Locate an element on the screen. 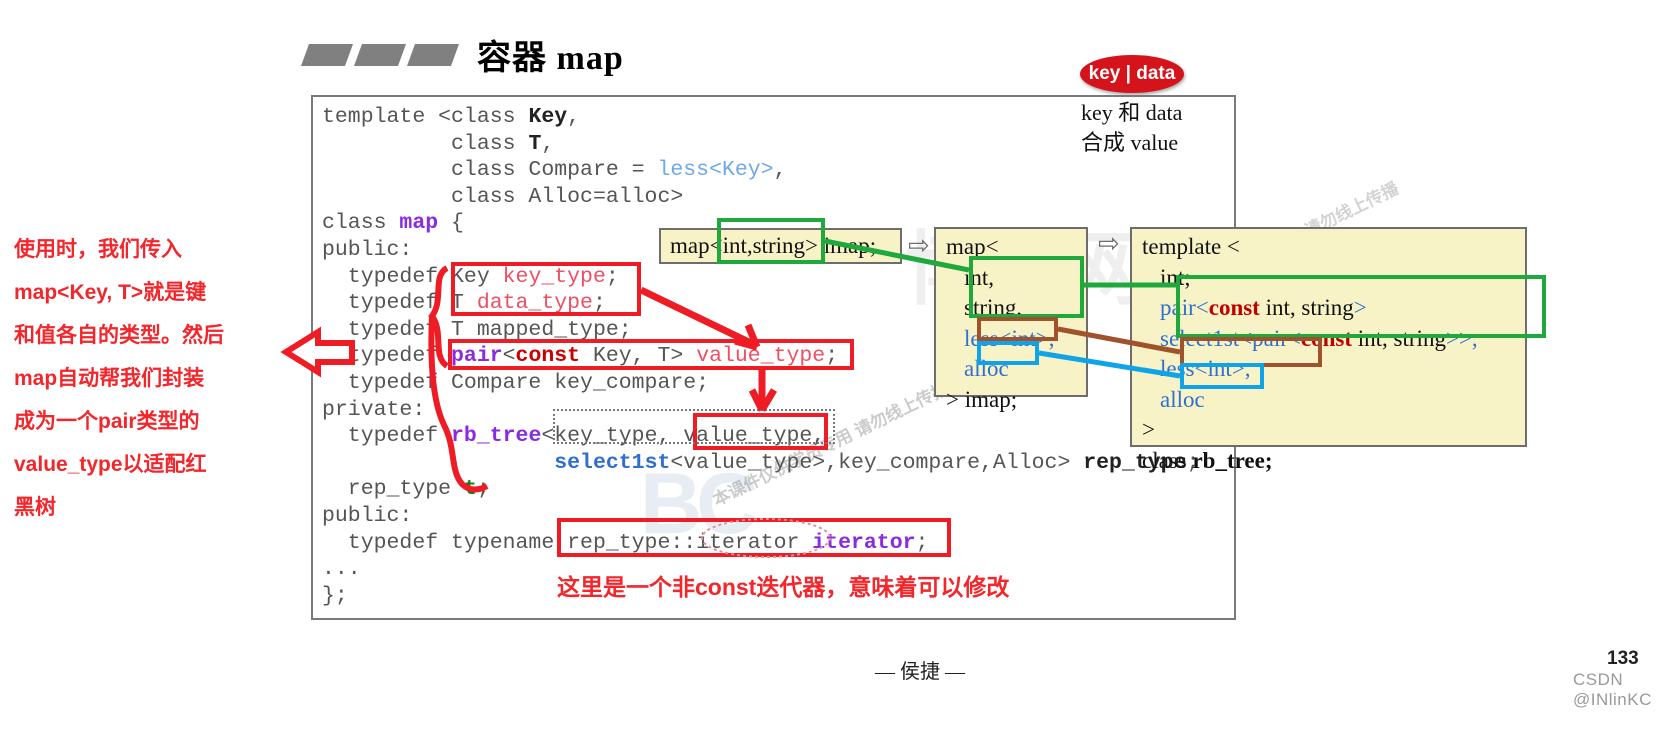  left-annotation-line: map<Key, T>就是键 is located at coordinates (110, 292).